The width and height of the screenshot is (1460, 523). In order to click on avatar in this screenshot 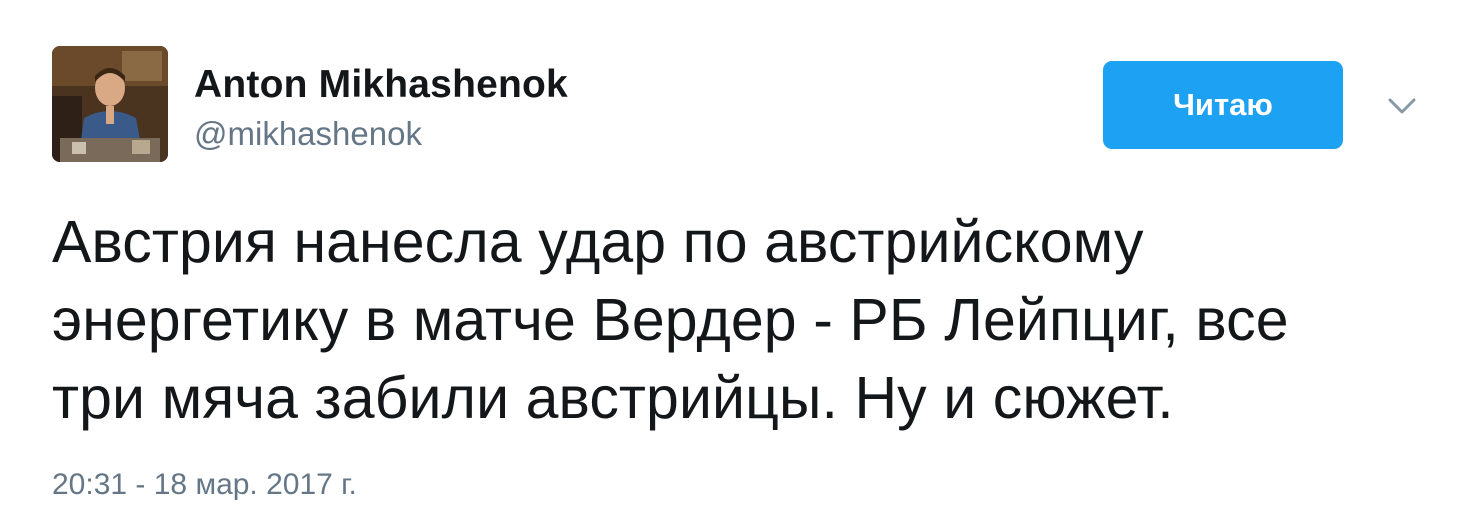, I will do `click(110, 104)`.